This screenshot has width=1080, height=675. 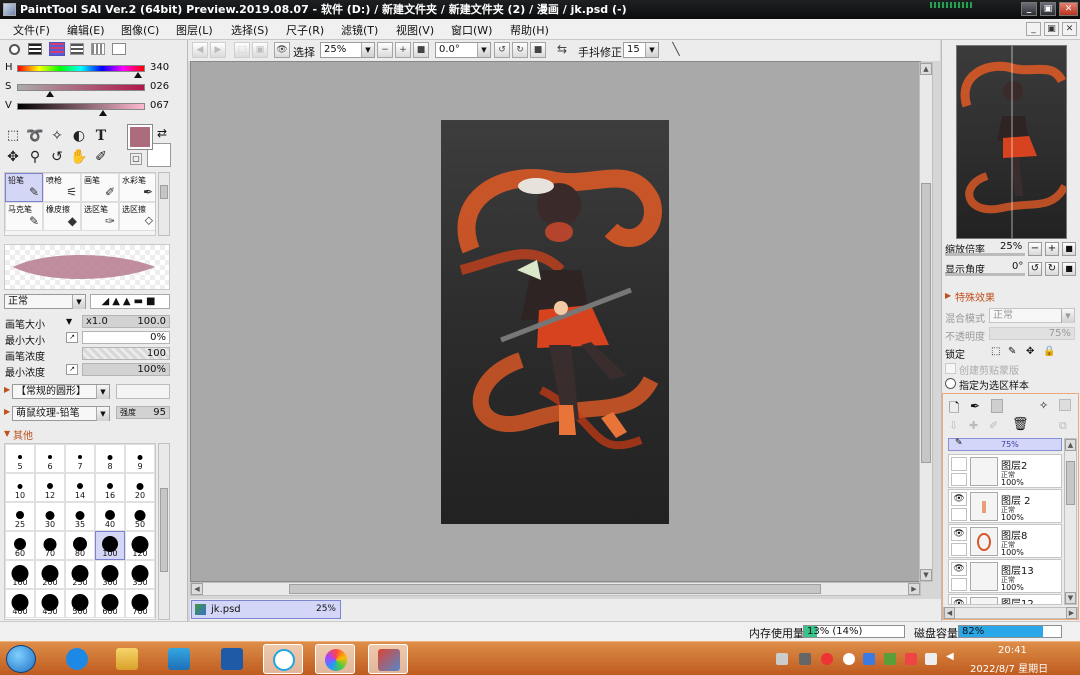 What do you see at coordinates (61, 413) in the screenshot?
I see `brush-texture-select: 萌鼠纹理-铅笔 ▼` at bounding box center [61, 413].